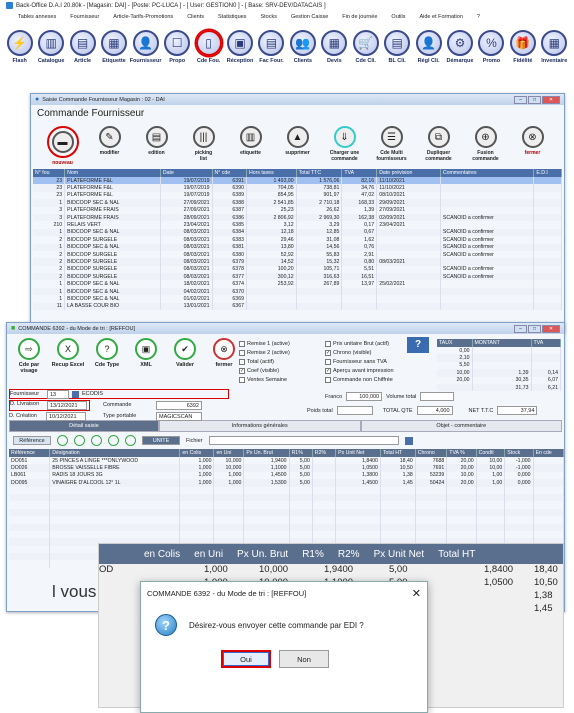 The width and height of the screenshot is (574, 713). Describe the element at coordinates (32, 440) in the screenshot. I see `reference-sort-button: Référence` at that location.